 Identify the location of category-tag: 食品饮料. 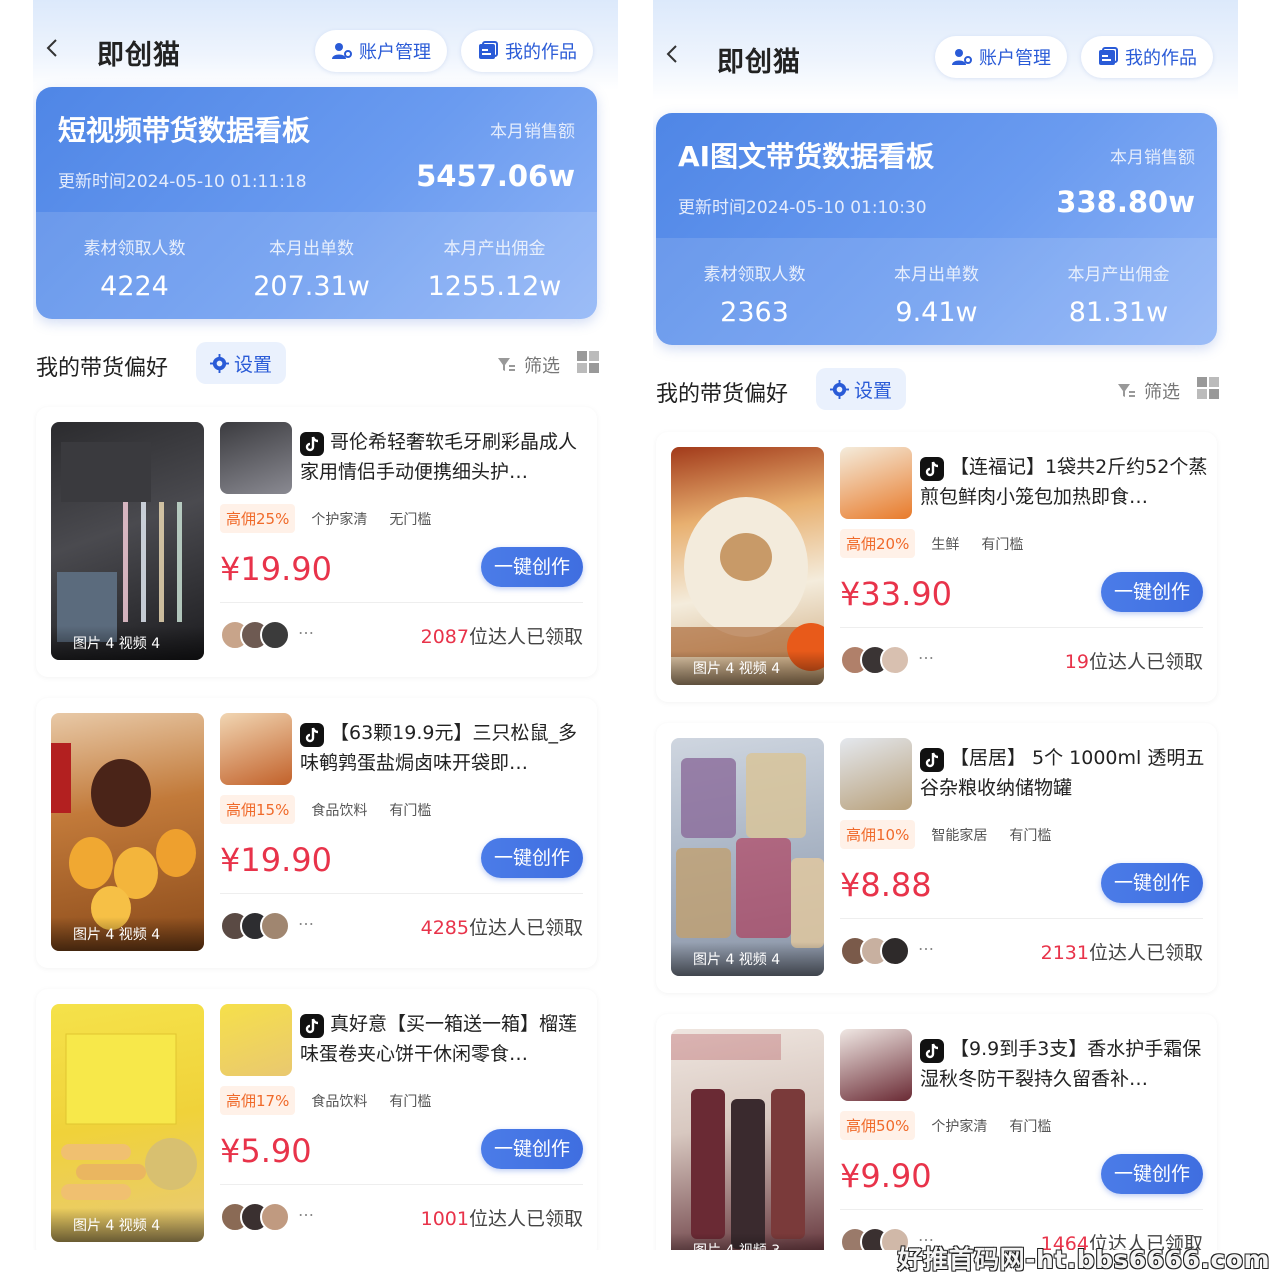
(339, 810).